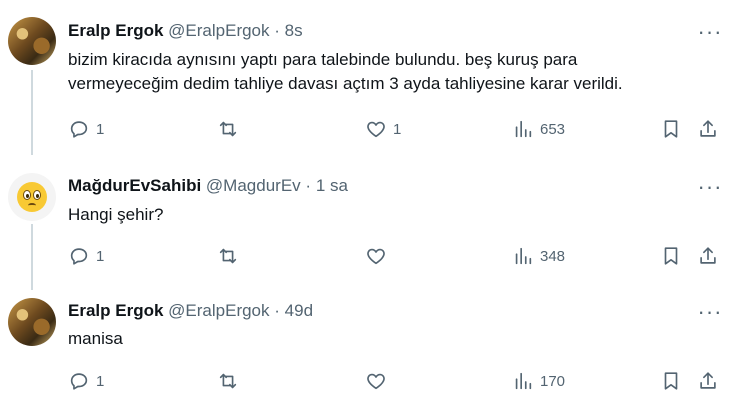 The height and width of the screenshot is (420, 730). I want to click on tweet-header: MağdurEvSahibi @MagdurEv · 1 sa, so click(208, 186).